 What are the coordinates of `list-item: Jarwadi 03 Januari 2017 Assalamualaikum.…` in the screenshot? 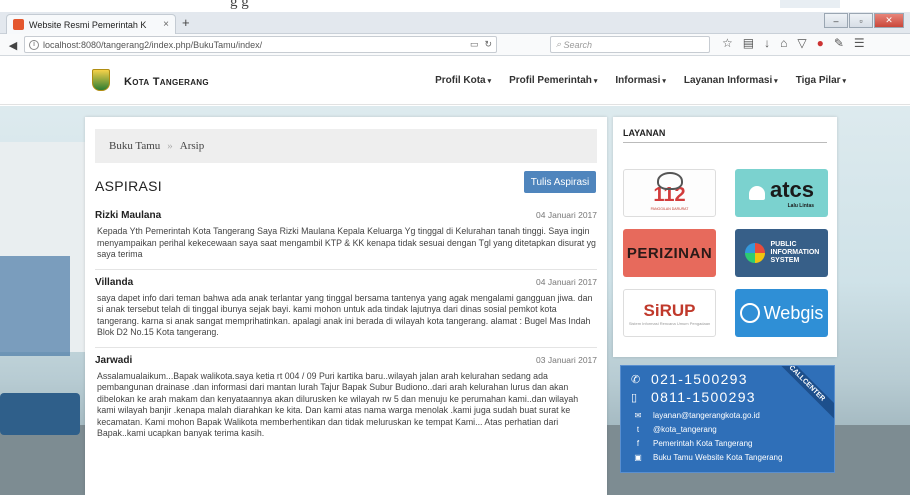 It's located at (346, 397).